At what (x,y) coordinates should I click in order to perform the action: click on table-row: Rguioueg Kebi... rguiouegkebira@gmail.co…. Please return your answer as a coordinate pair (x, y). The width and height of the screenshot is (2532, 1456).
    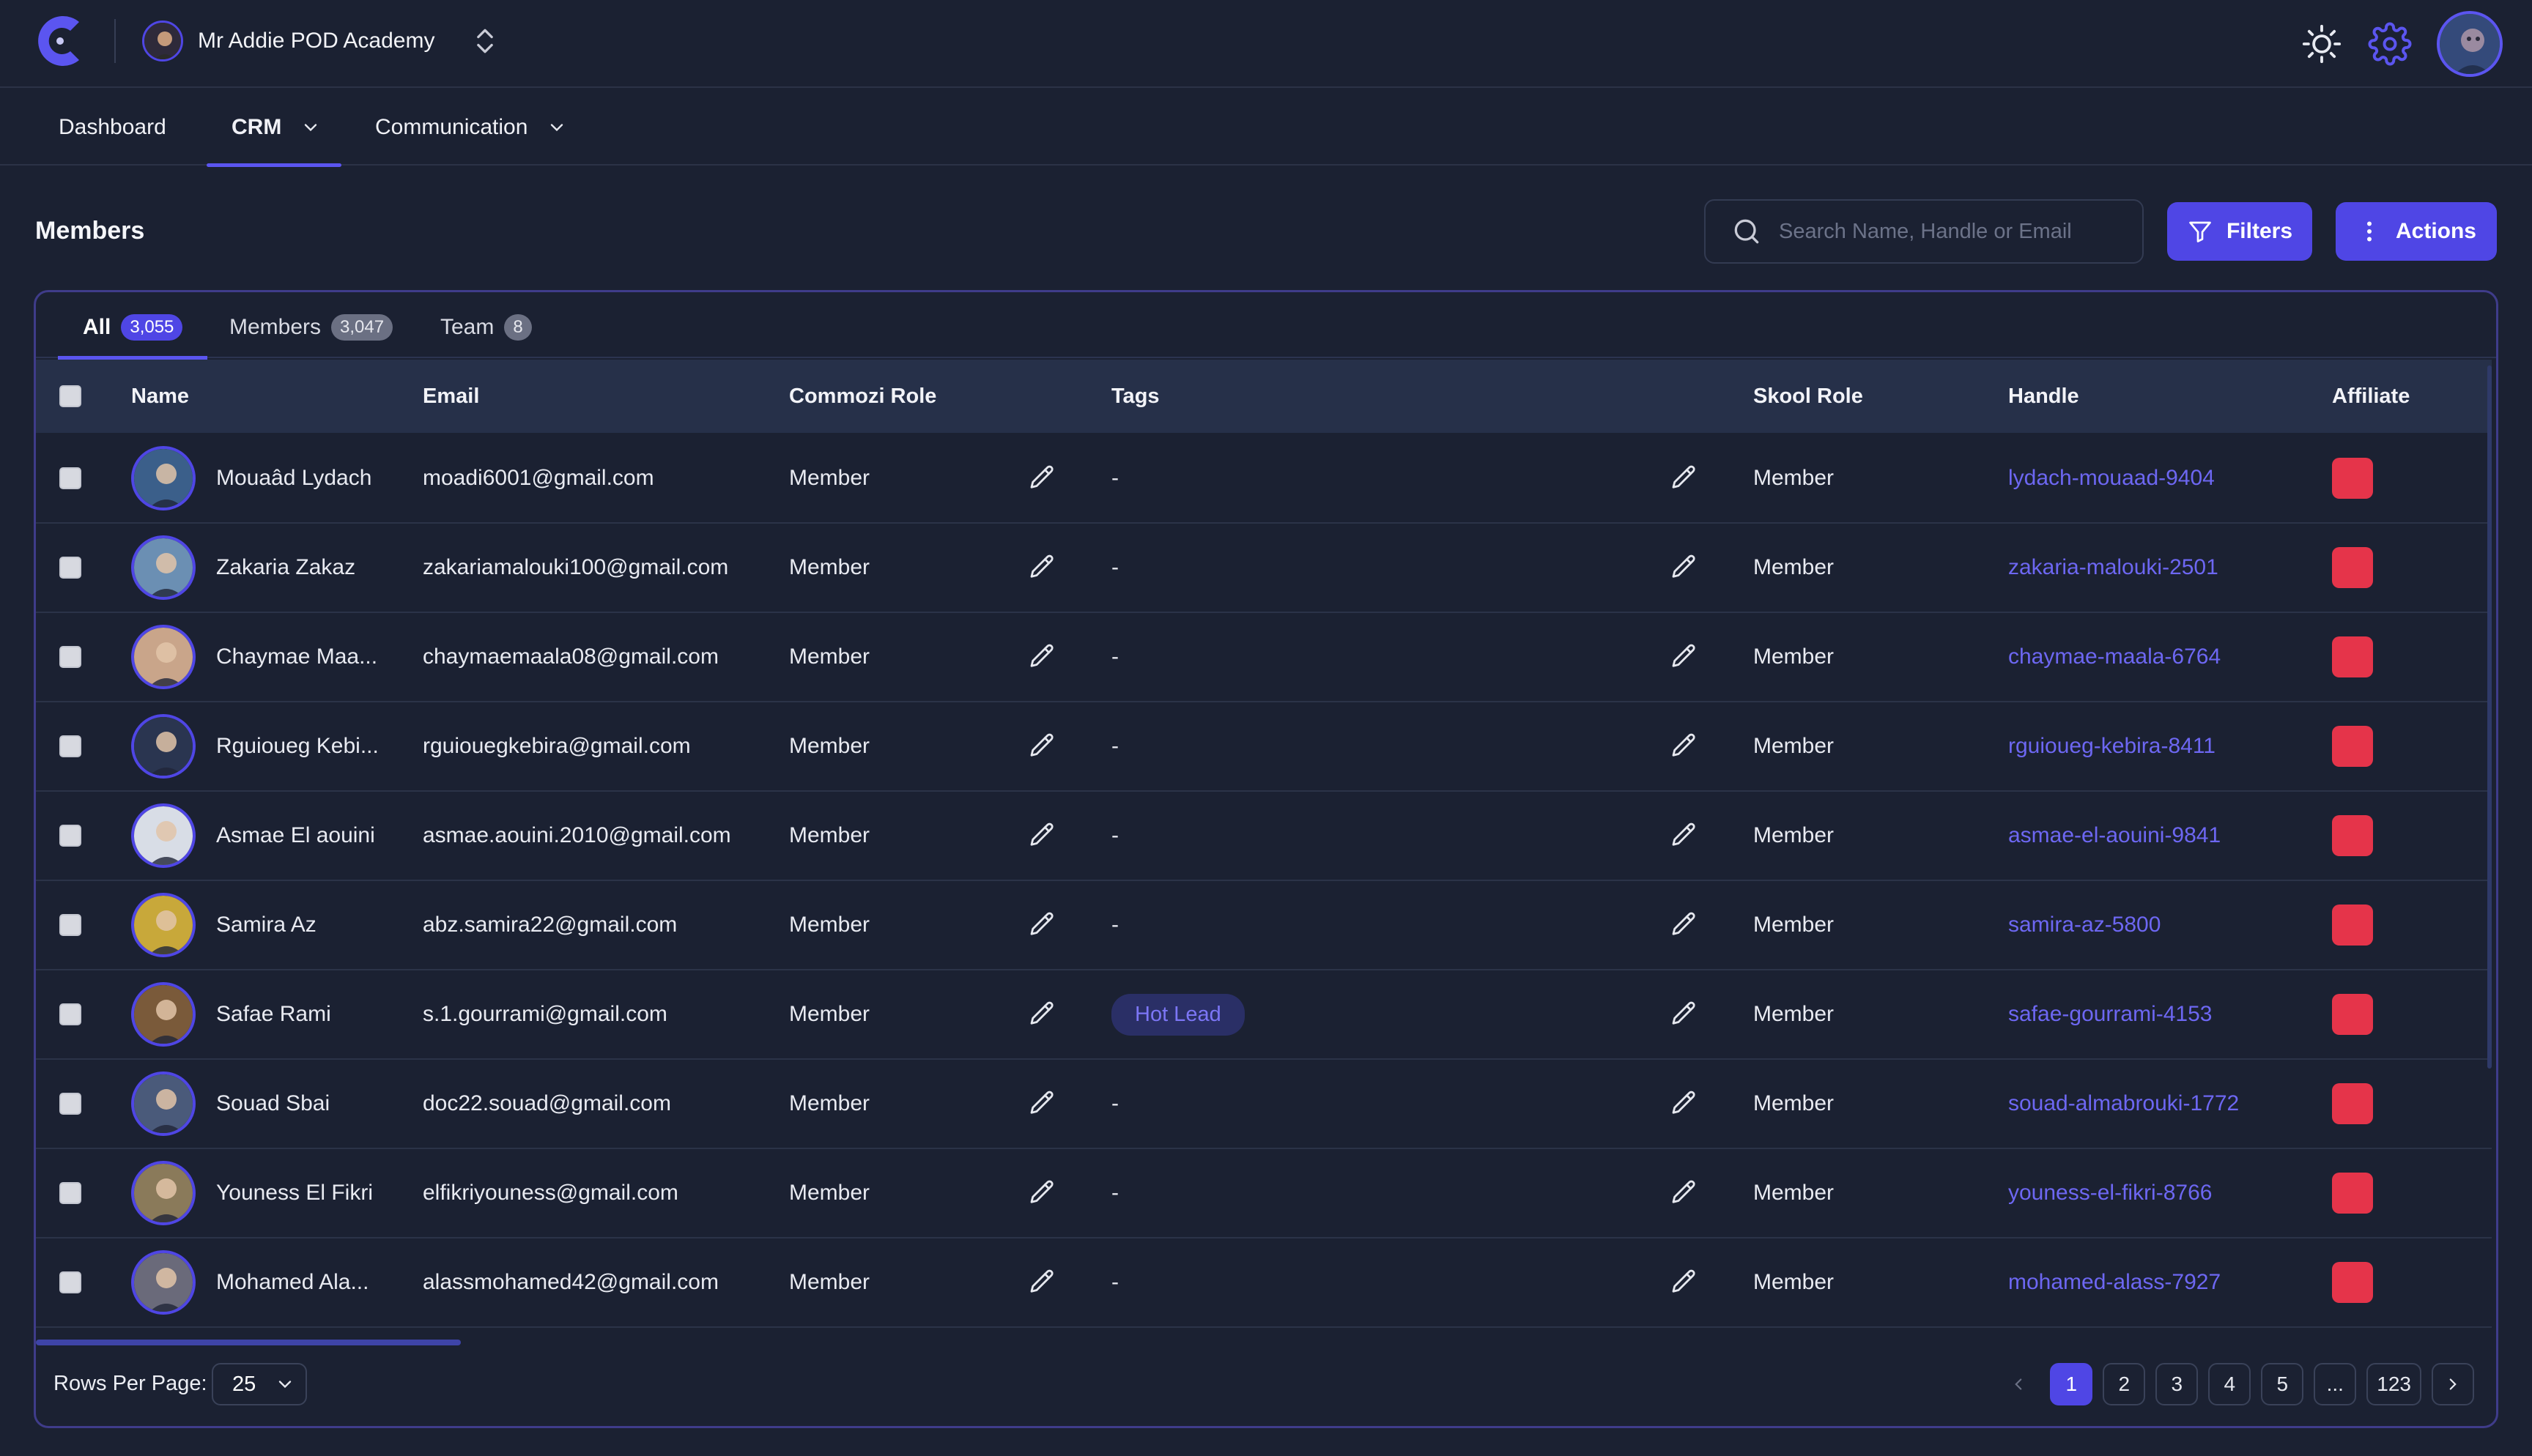
    Looking at the image, I should click on (1264, 747).